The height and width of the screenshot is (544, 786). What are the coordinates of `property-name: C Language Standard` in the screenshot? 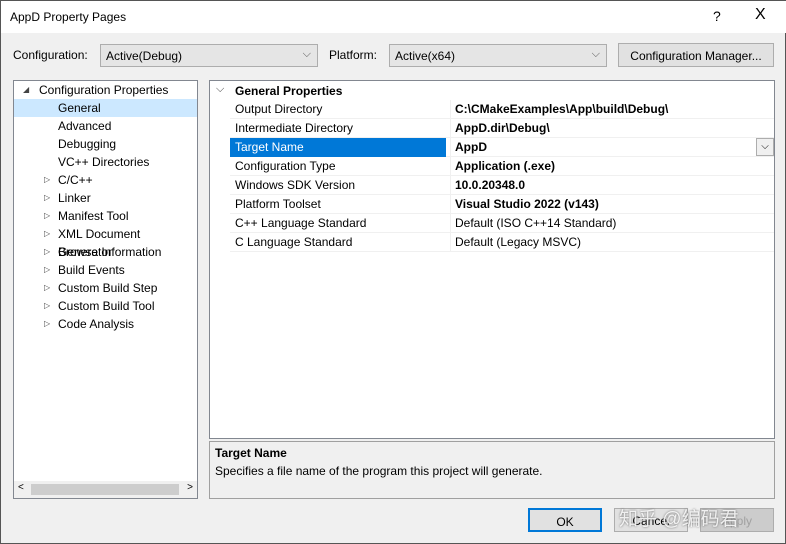 It's located at (294, 242).